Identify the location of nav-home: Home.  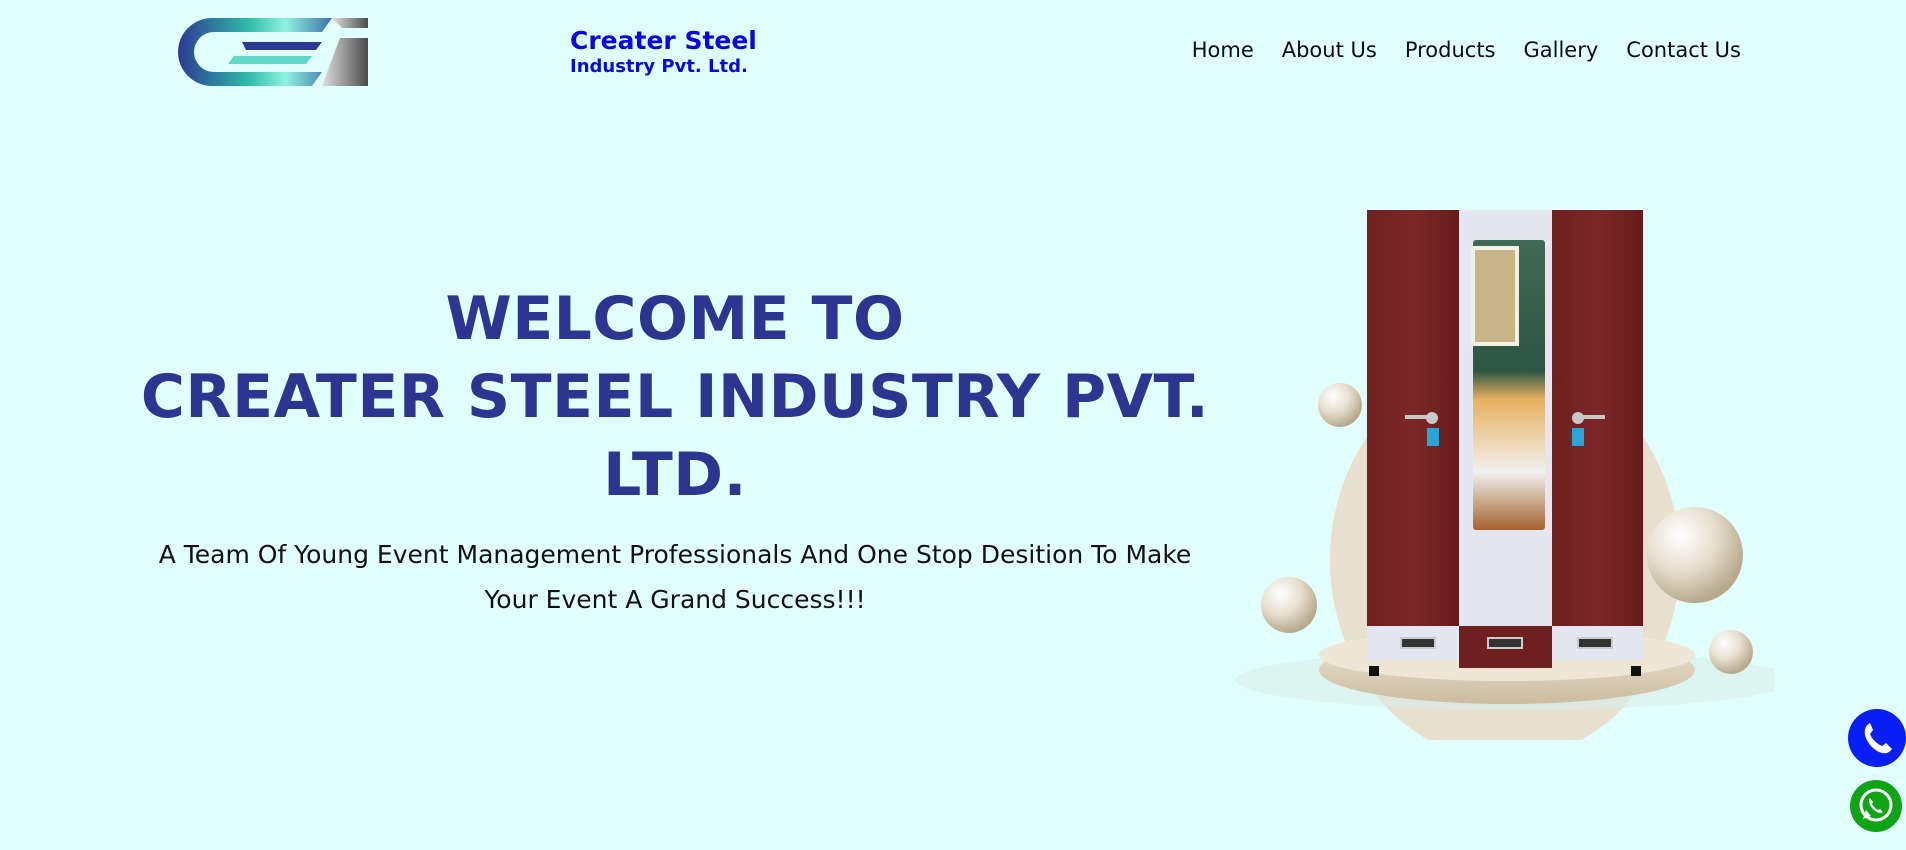
(1223, 50).